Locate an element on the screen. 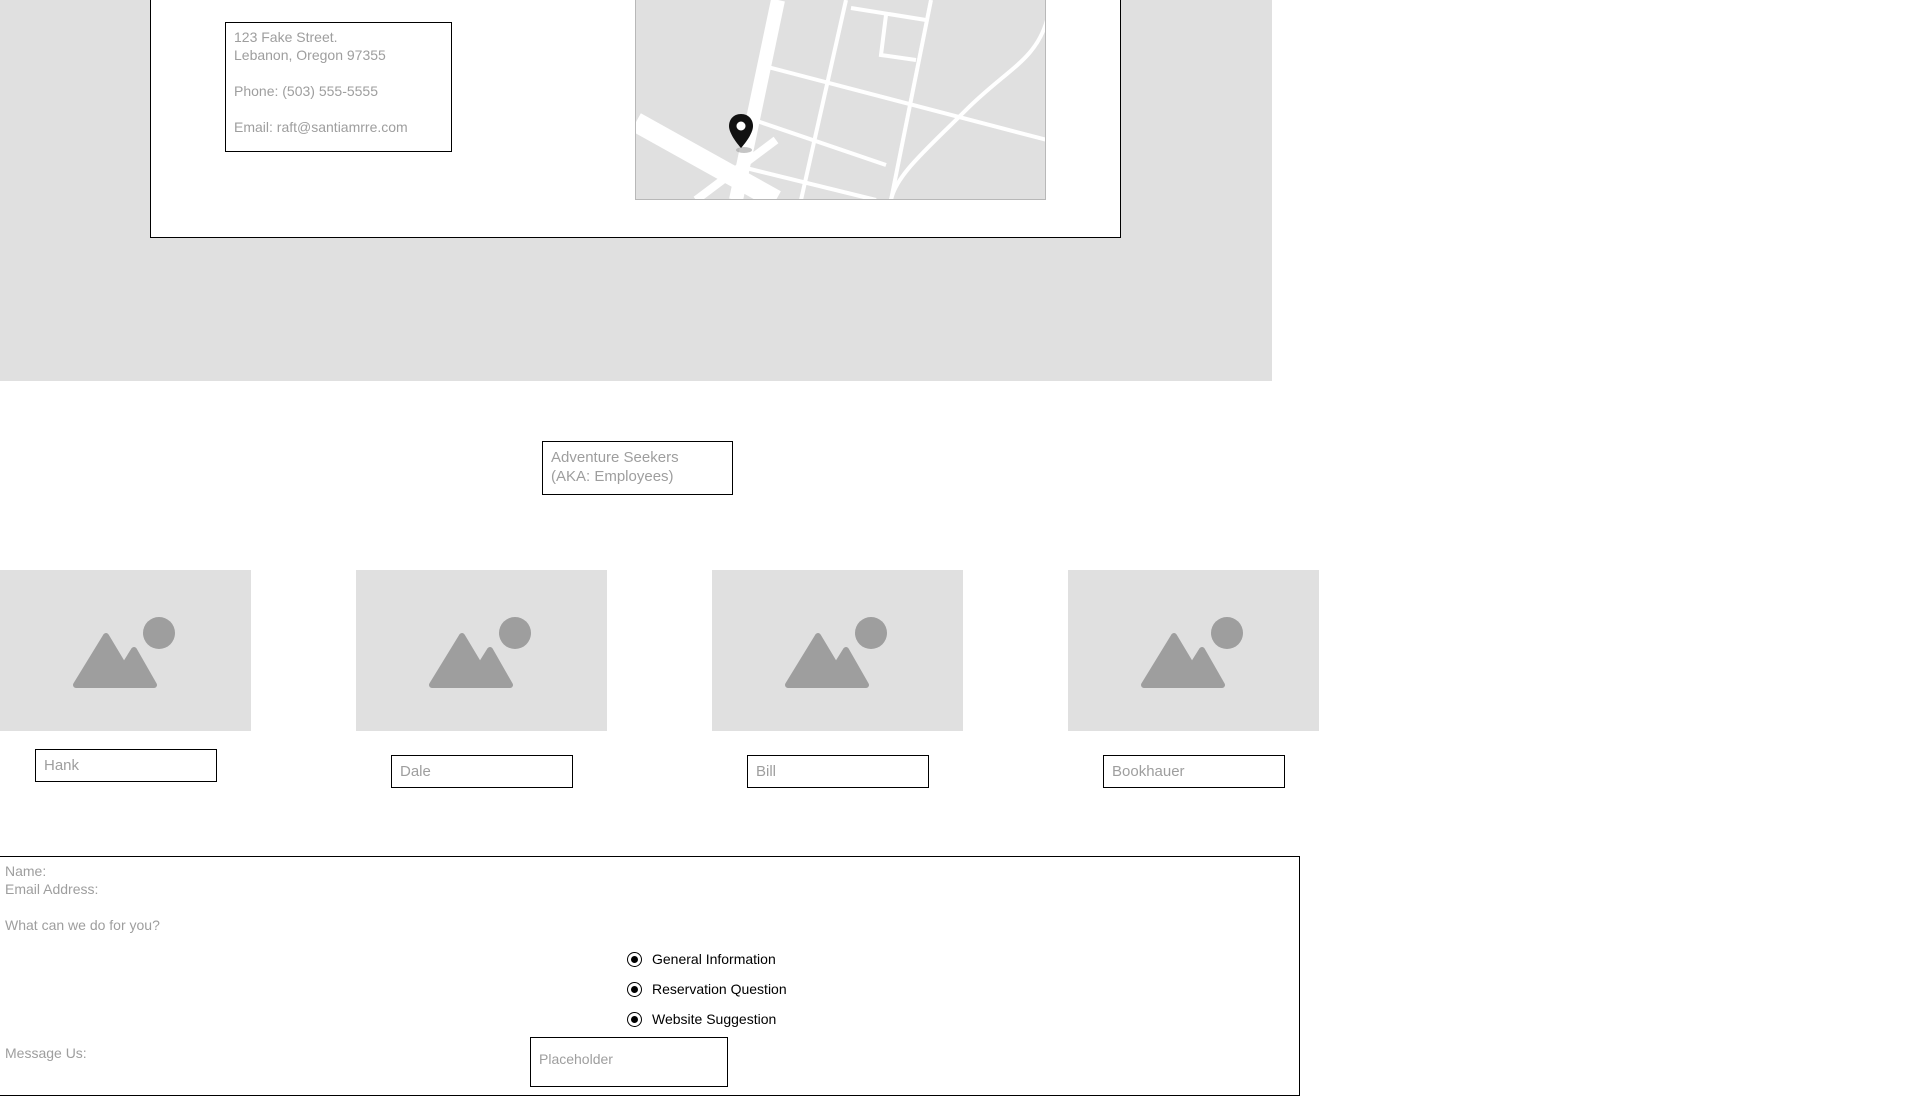  radio-label: Website Suggestion is located at coordinates (714, 1019).